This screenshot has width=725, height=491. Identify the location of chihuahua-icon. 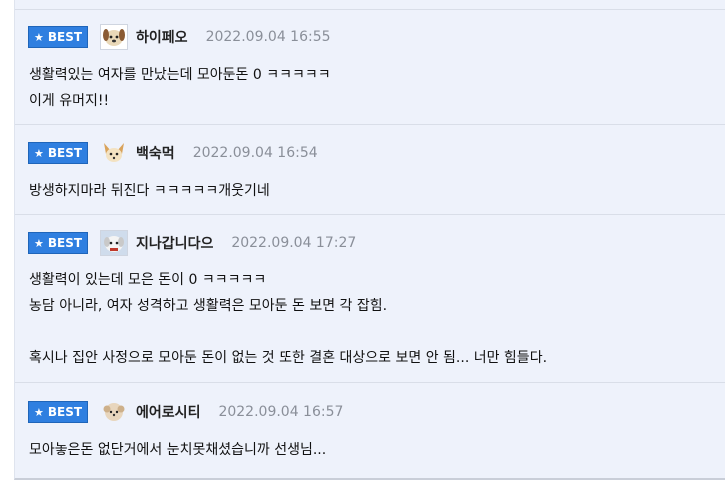
(114, 153).